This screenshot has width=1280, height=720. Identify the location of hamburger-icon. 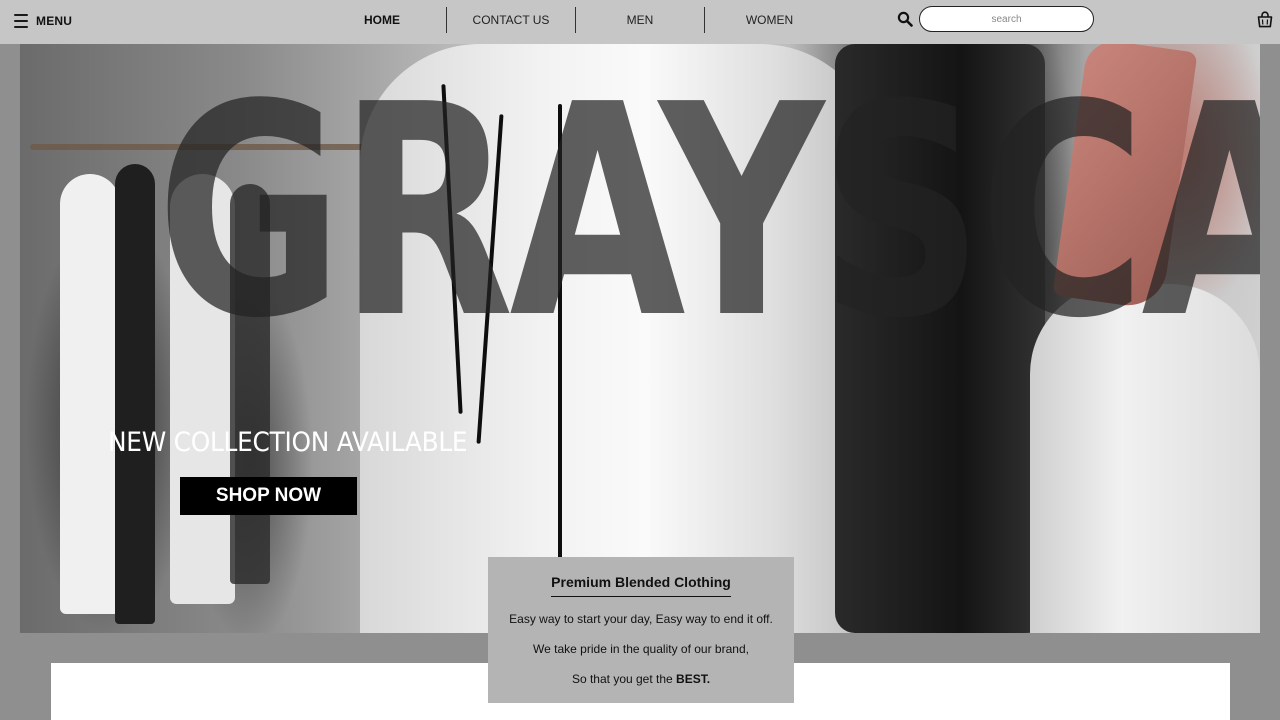
(21, 21).